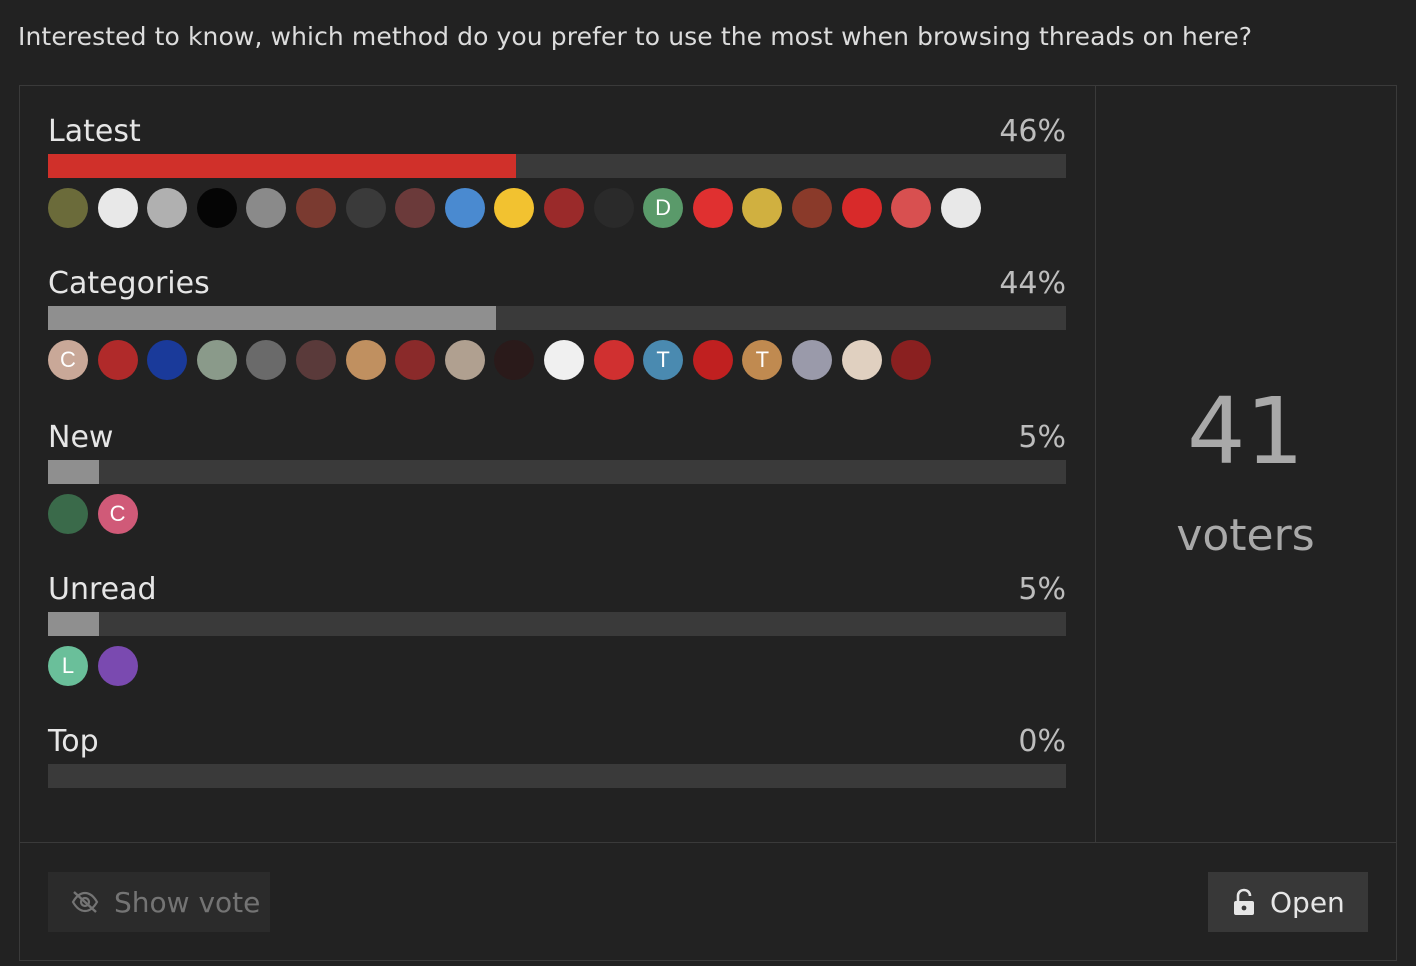 This screenshot has height=966, width=1416. Describe the element at coordinates (1245, 431) in the screenshot. I see `voters-count: 41` at that location.